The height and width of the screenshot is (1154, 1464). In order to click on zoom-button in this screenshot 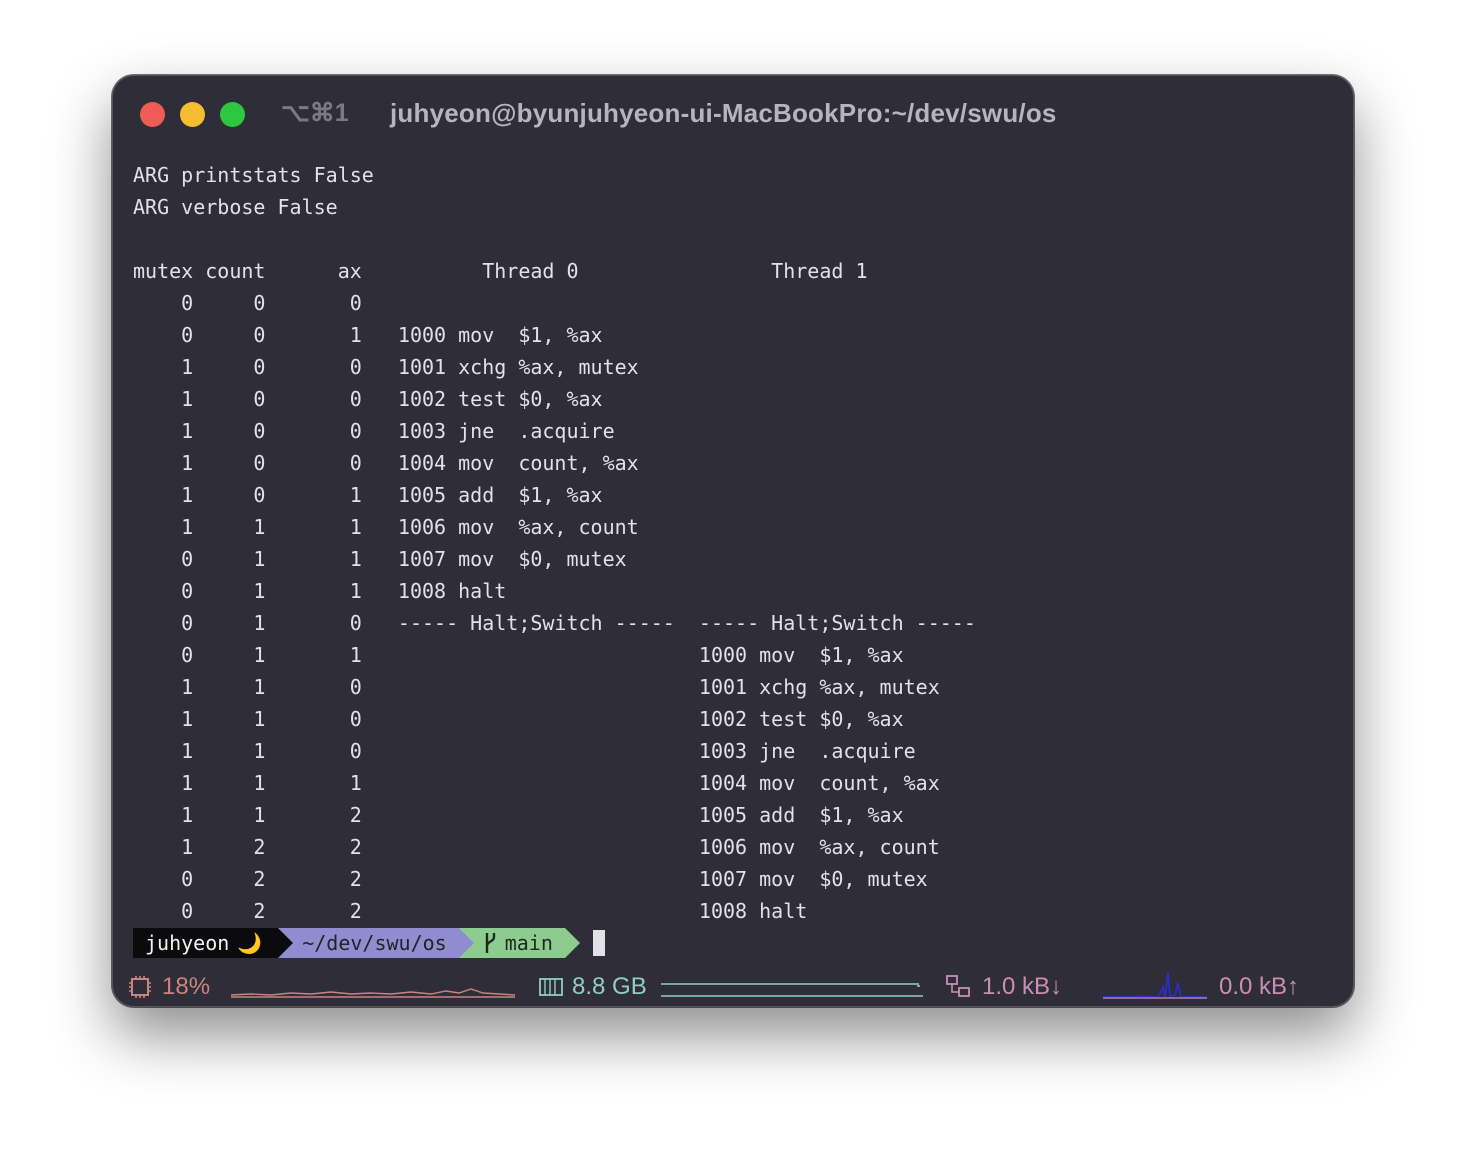, I will do `click(232, 114)`.